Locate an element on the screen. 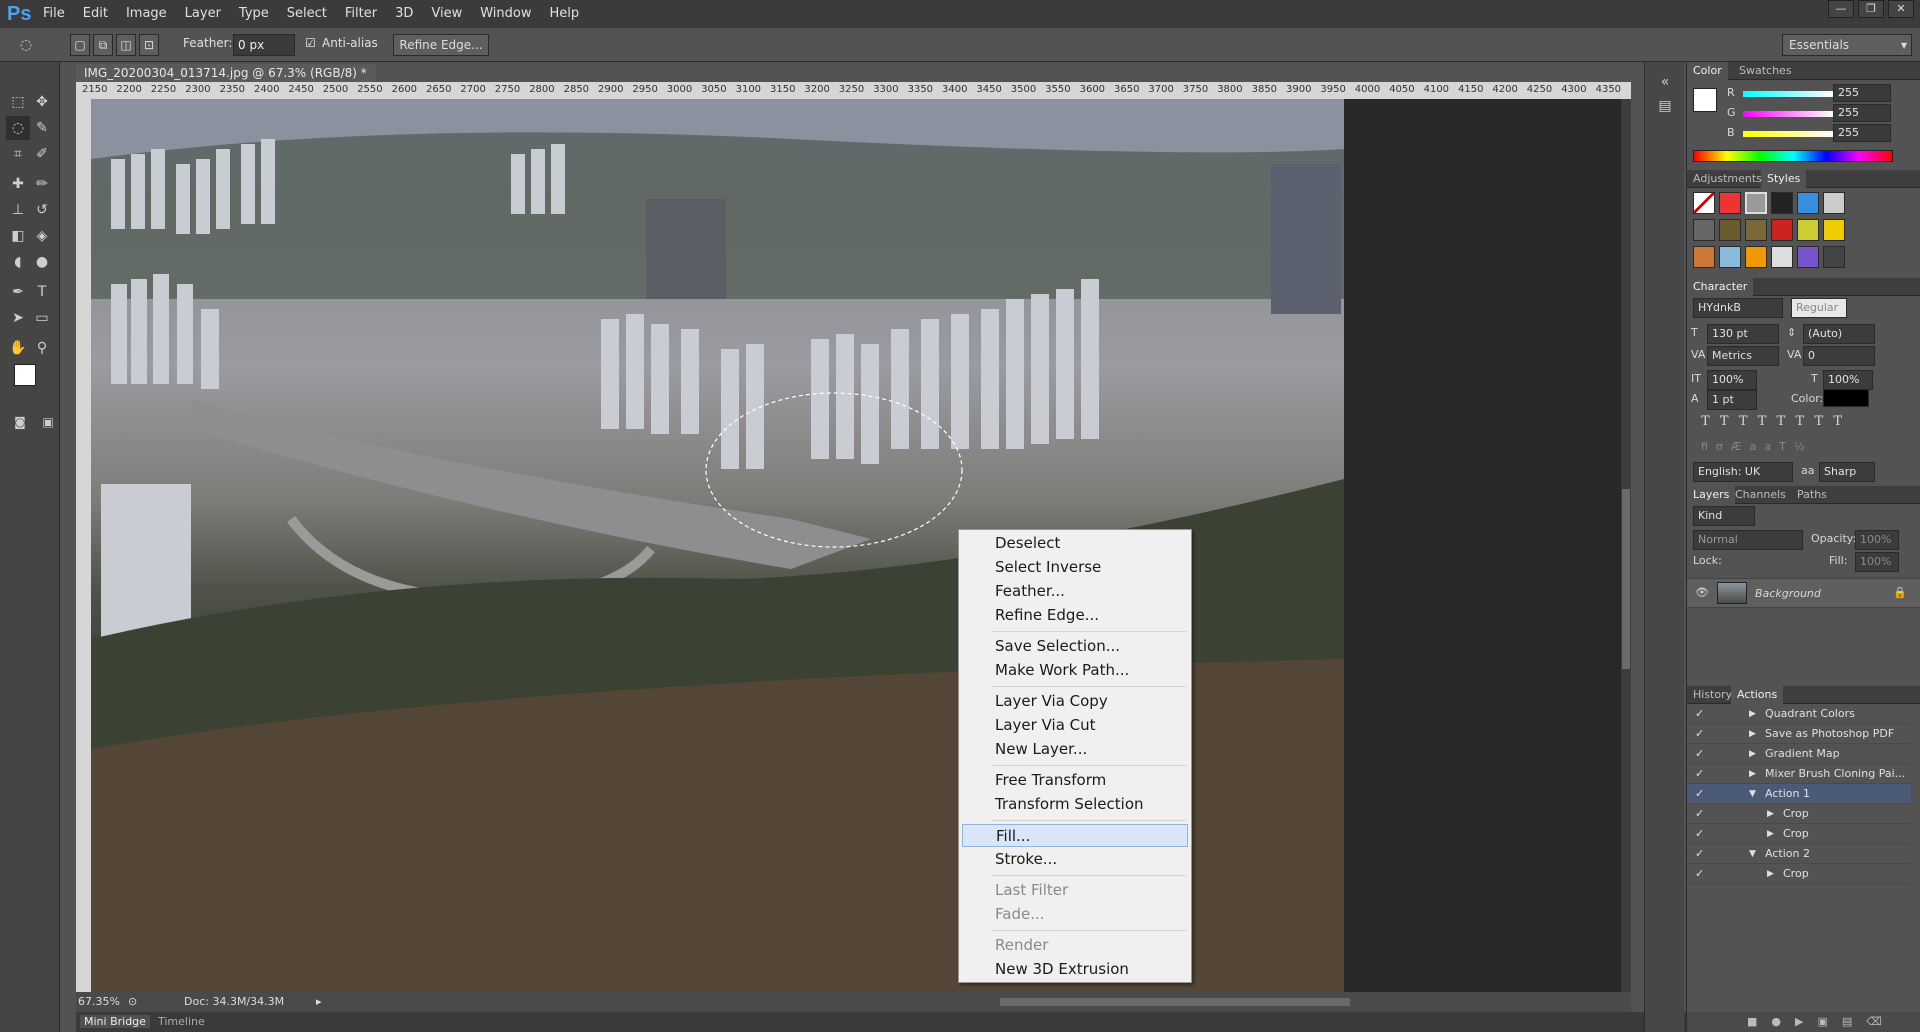 This screenshot has width=1920, height=1032. path-select-icon: ➤ is located at coordinates (18, 318).